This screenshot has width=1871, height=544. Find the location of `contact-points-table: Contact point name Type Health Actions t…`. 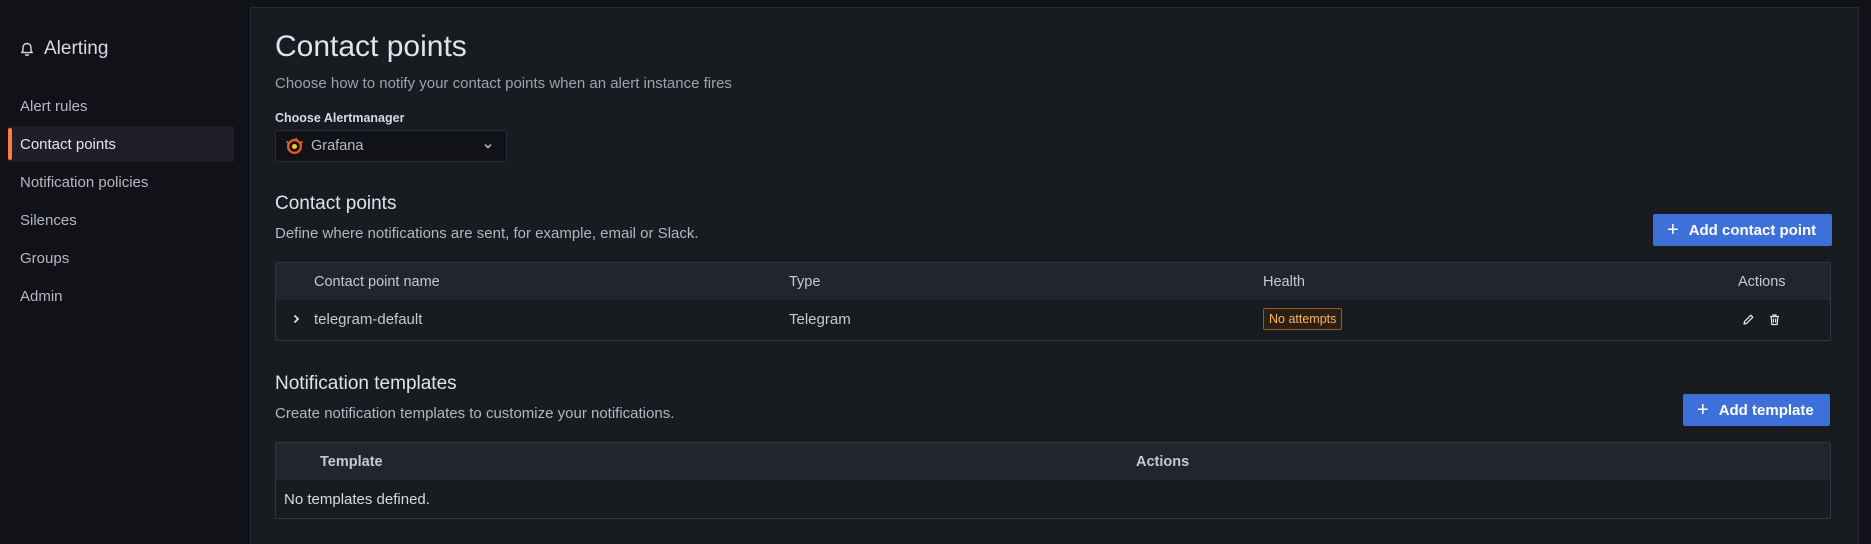

contact-points-table: Contact point name Type Health Actions t… is located at coordinates (1053, 301).